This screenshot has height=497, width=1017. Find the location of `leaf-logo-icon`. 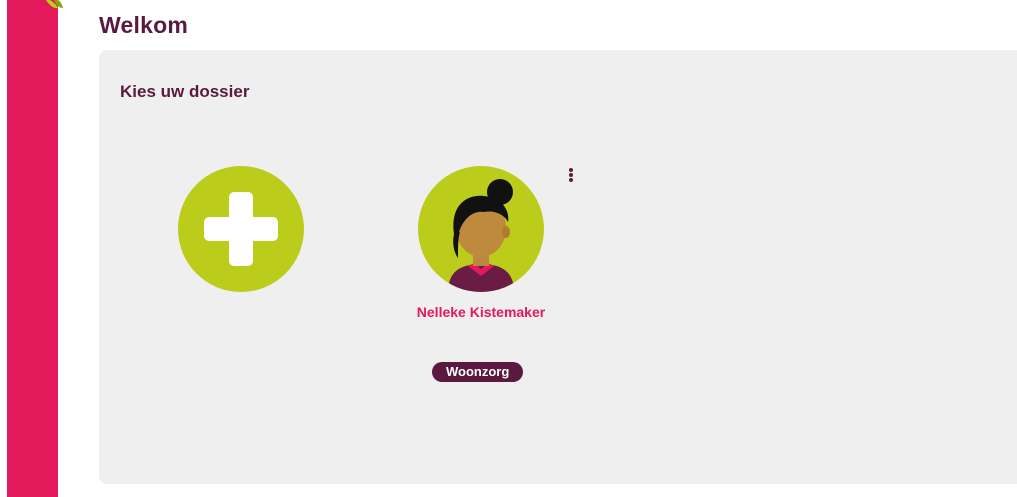

leaf-logo-icon is located at coordinates (54, 4).